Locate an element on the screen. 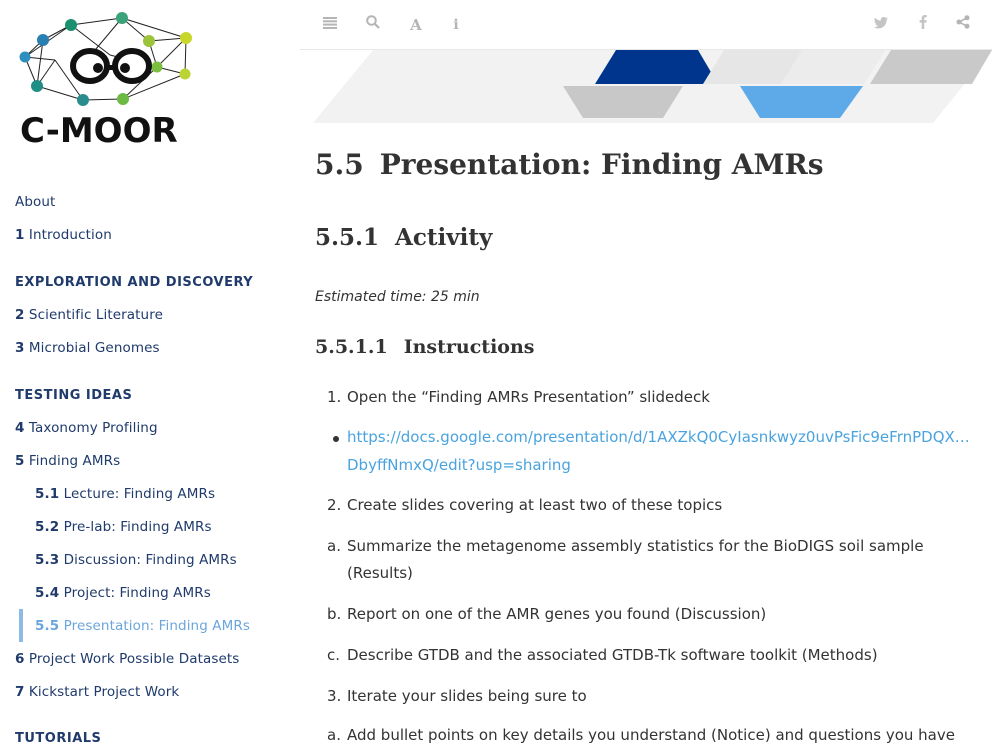 This screenshot has width=992, height=744. facebook-icon is located at coordinates (923, 25).